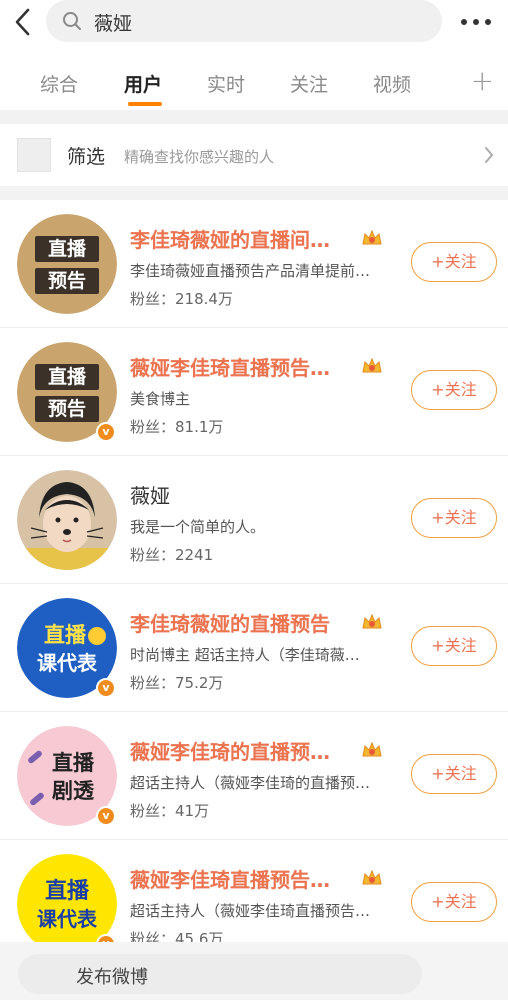  I want to click on user-row: 薇娅 我是一个简单的人。 粉丝：2241 +关注, so click(254, 520).